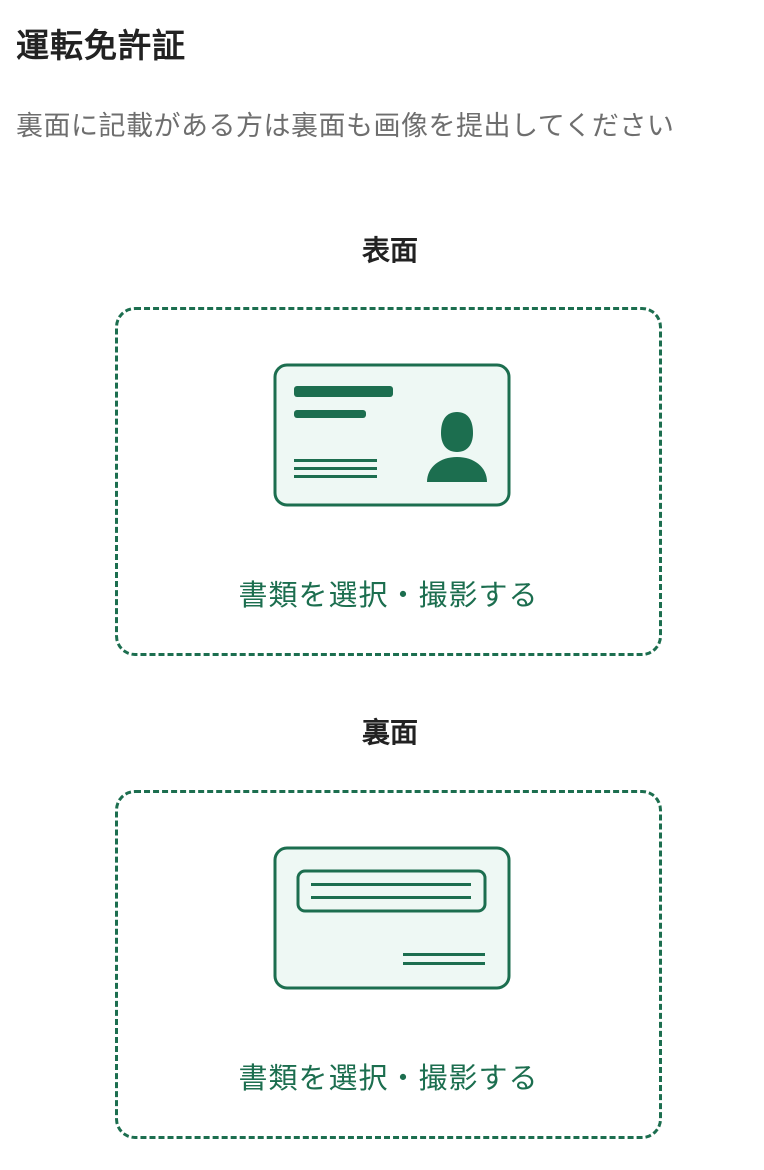 The height and width of the screenshot is (1170, 764). Describe the element at coordinates (389, 732) in the screenshot. I see `back-section-label: 裏面` at that location.